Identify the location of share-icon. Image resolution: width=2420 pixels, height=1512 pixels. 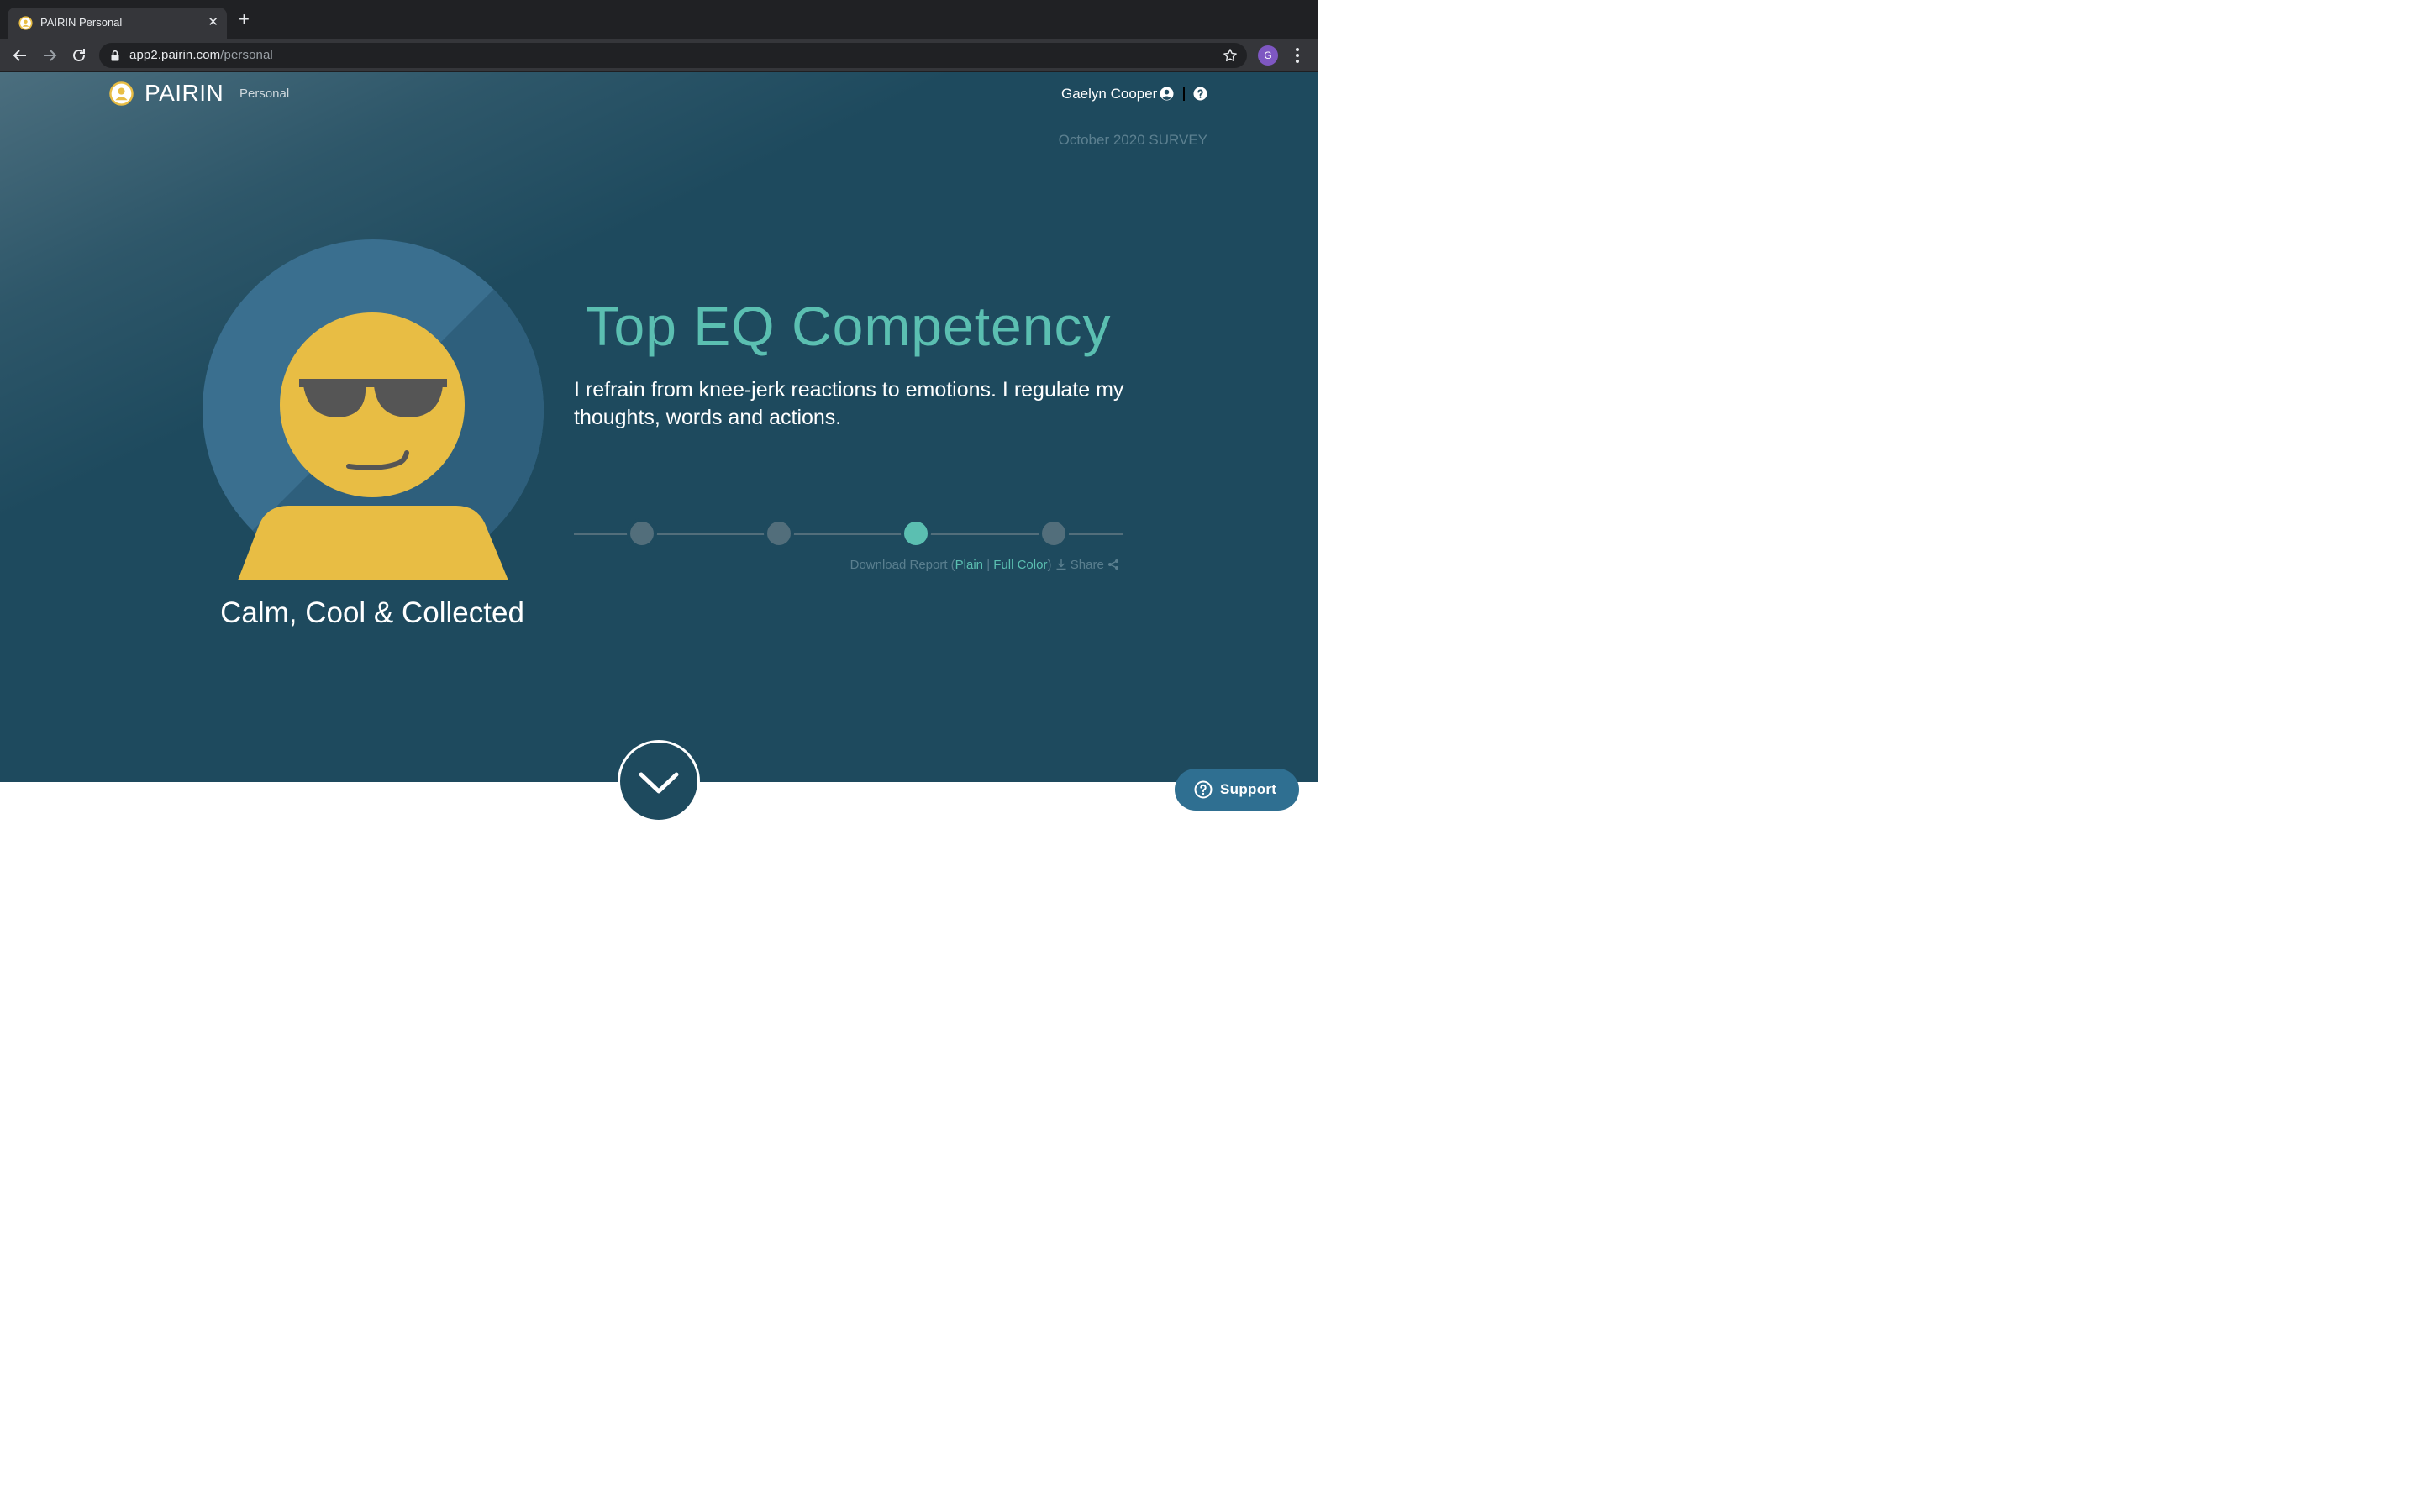
(1113, 564).